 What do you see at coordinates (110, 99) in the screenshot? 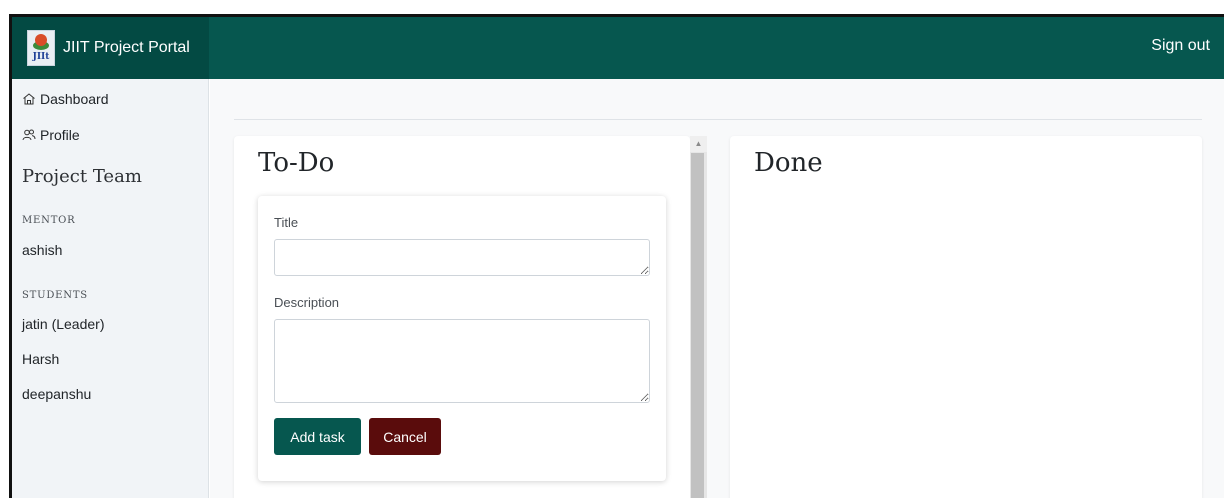
I see `sidebar-item-dashboard: Dashboard` at bounding box center [110, 99].